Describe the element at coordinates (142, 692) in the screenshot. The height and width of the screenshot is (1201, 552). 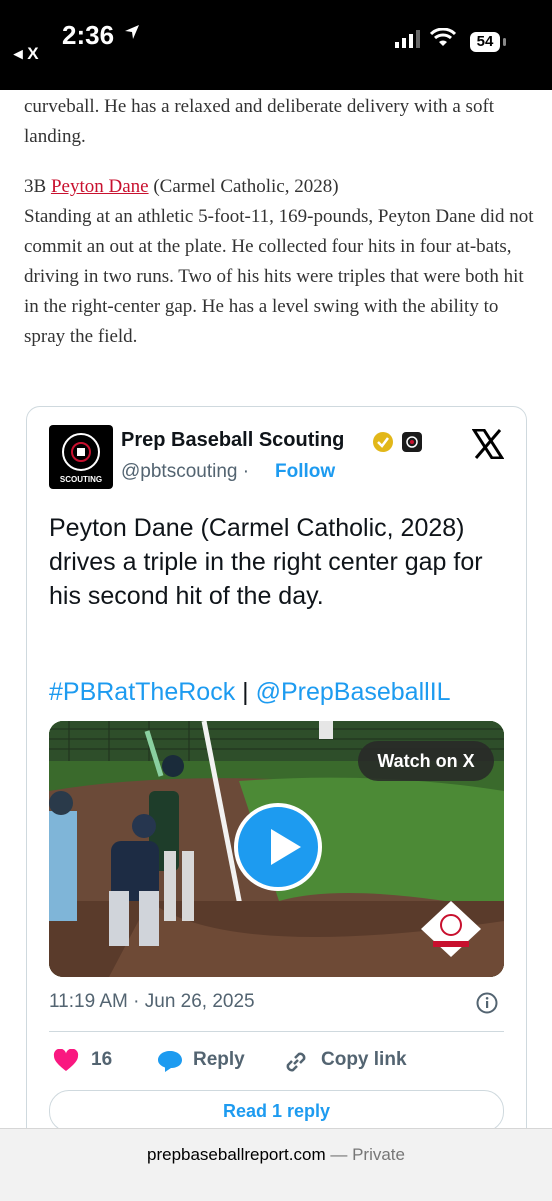
I see `hashtag-link: #PBRatTheRock` at that location.